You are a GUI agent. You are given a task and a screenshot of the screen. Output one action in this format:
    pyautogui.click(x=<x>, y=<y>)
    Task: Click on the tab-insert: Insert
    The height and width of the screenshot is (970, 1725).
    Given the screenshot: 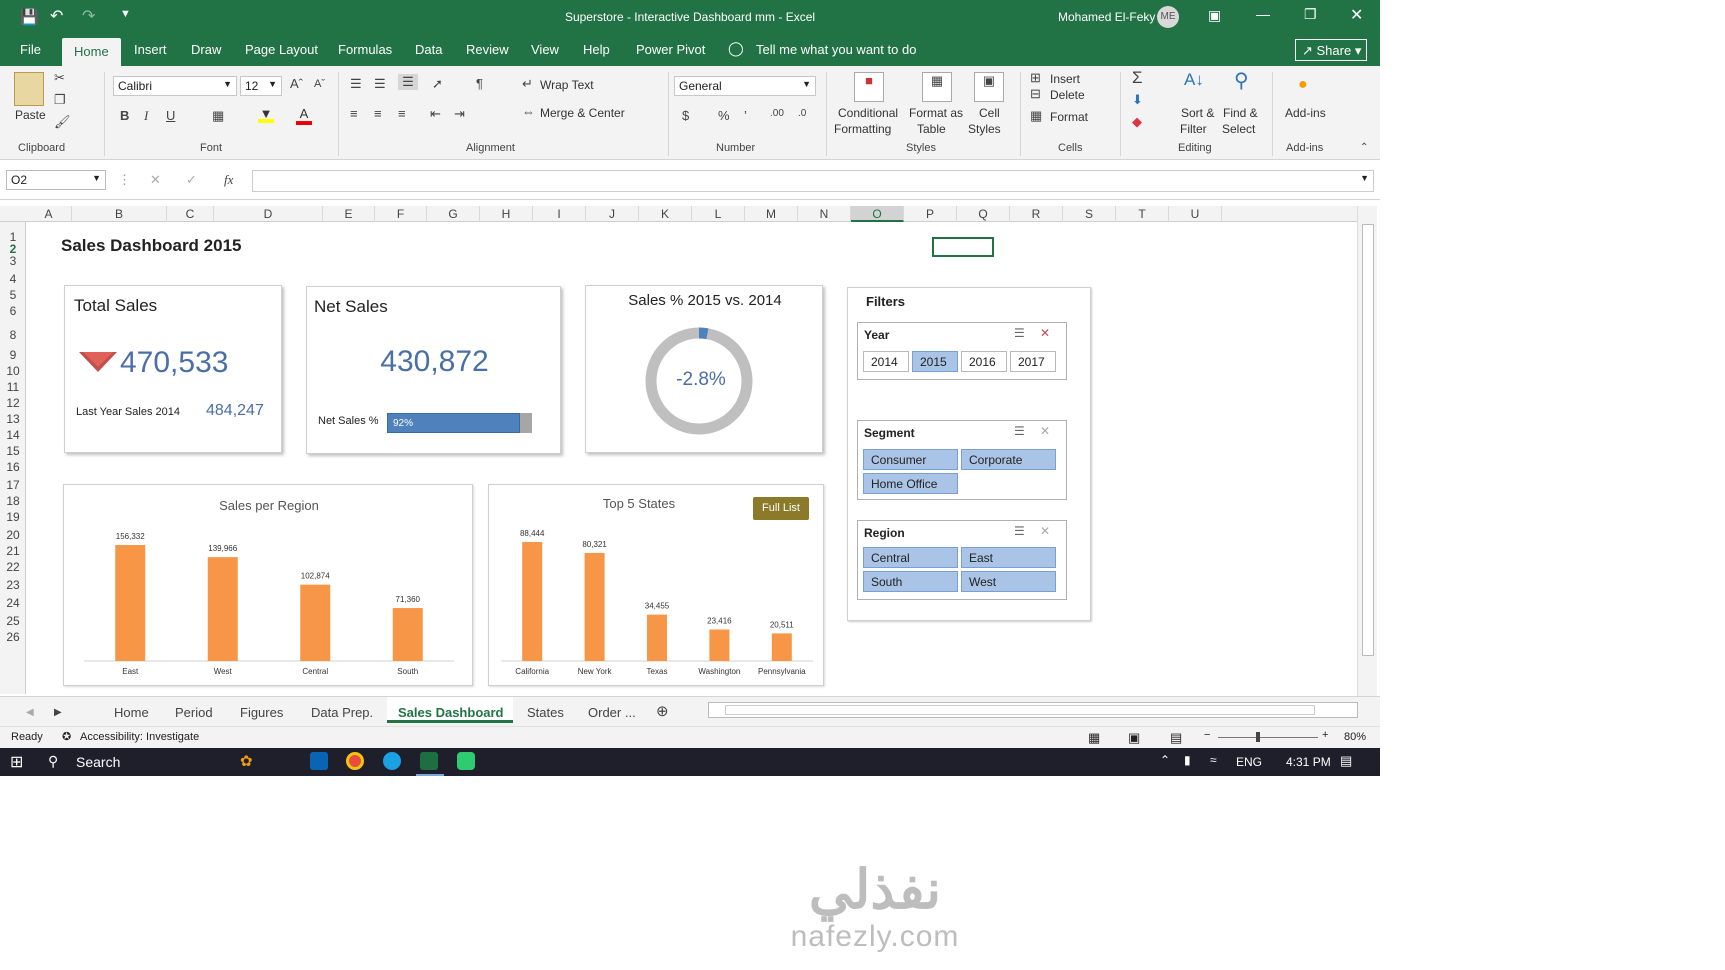 What is the action you would take?
    pyautogui.click(x=150, y=49)
    